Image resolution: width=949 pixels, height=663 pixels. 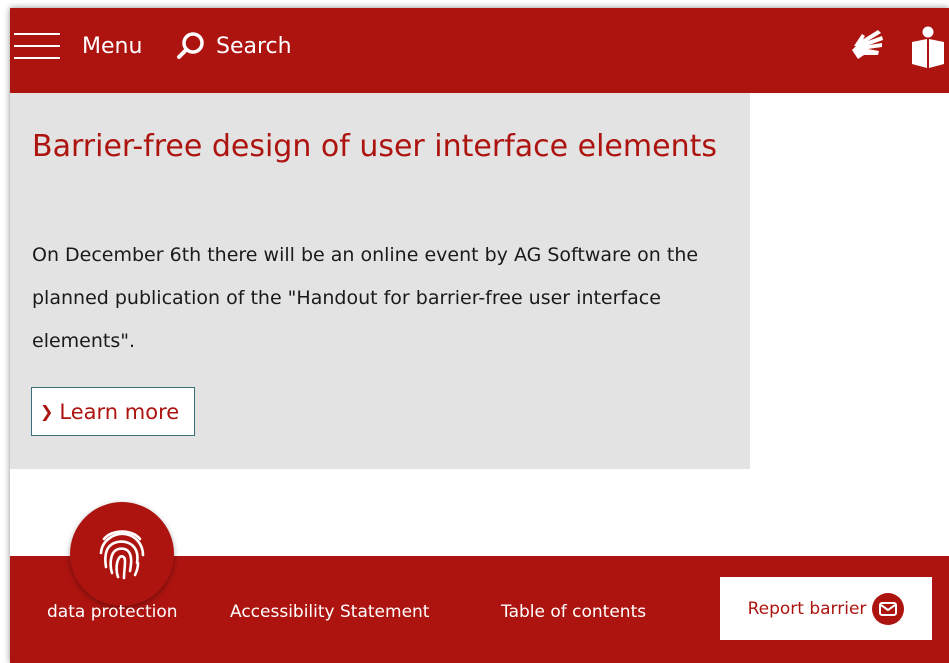 What do you see at coordinates (329, 612) in the screenshot?
I see `footer-link-accessibility-statement: Accessibility Statement` at bounding box center [329, 612].